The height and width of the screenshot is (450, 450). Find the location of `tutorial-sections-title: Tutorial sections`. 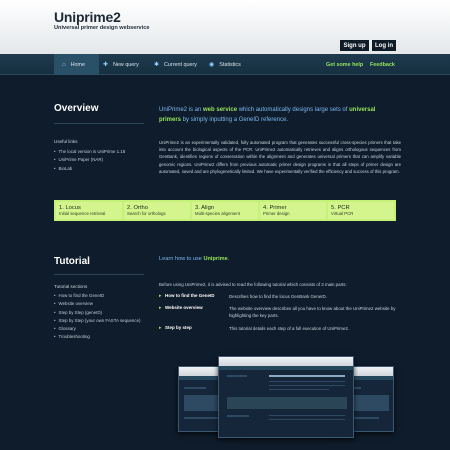

tutorial-sections-title: Tutorial sections is located at coordinates (71, 286).